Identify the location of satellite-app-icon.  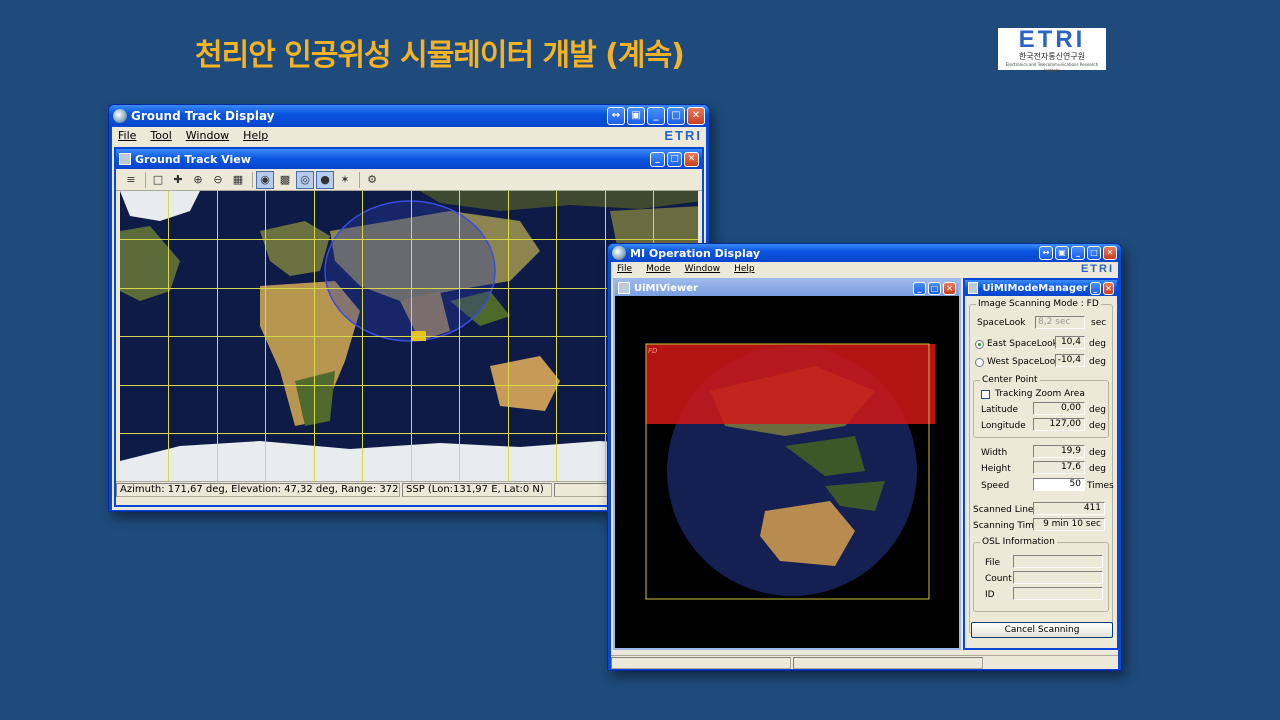
(120, 116).